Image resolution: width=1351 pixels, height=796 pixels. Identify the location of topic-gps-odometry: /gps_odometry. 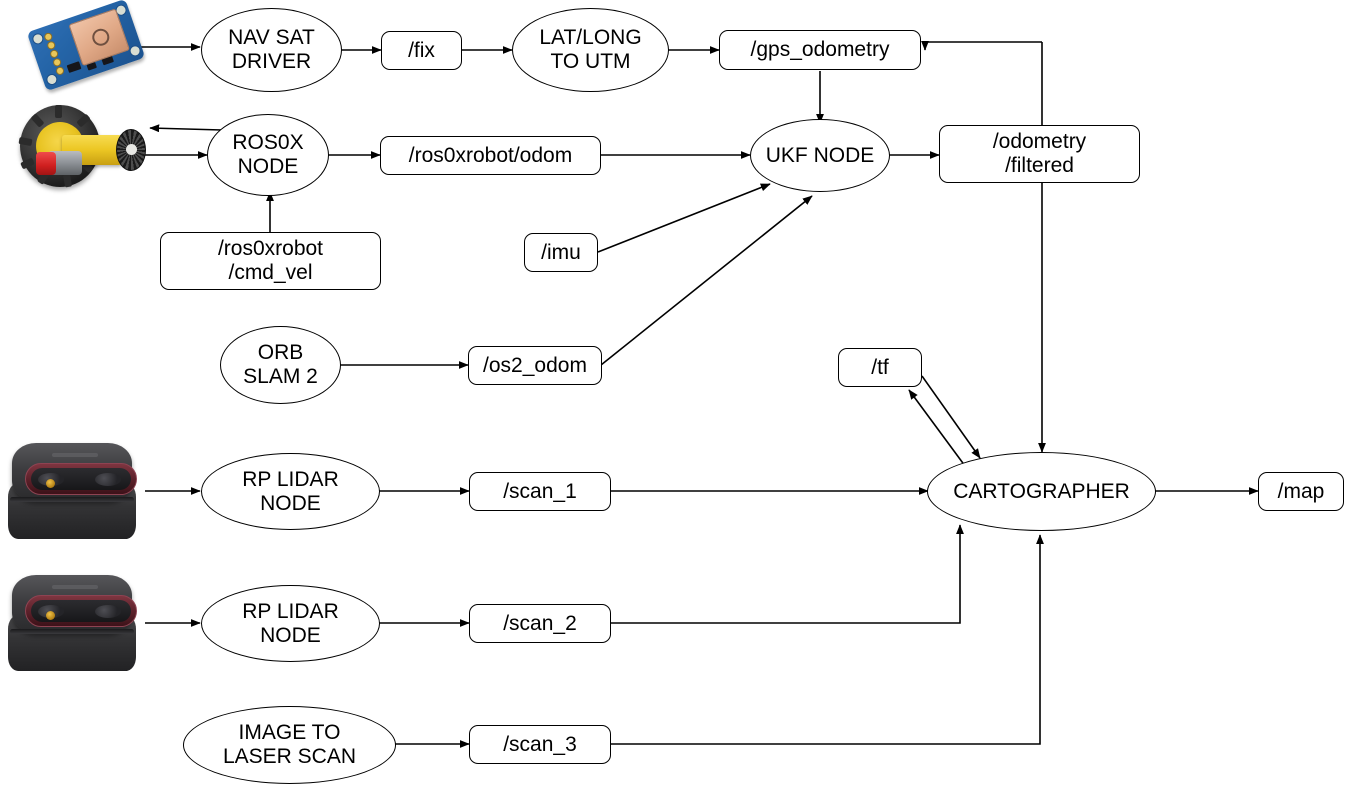
(820, 50).